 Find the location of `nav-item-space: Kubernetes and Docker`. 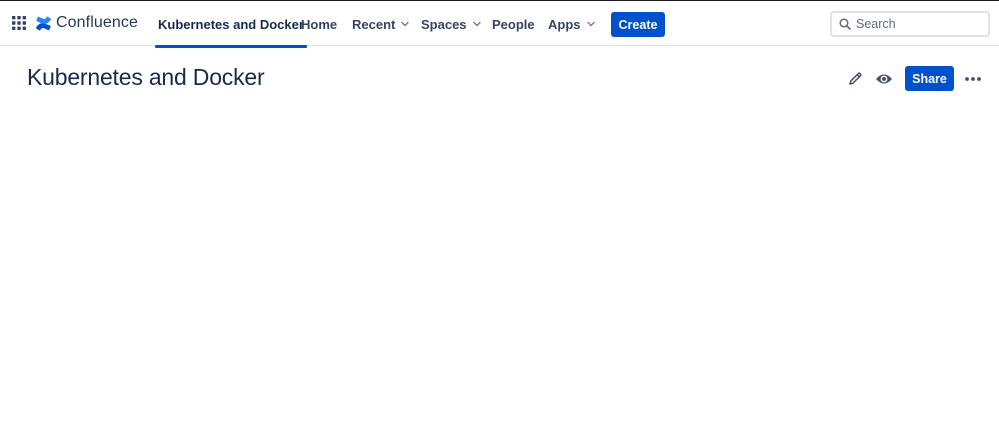

nav-item-space: Kubernetes and Docker is located at coordinates (231, 24).